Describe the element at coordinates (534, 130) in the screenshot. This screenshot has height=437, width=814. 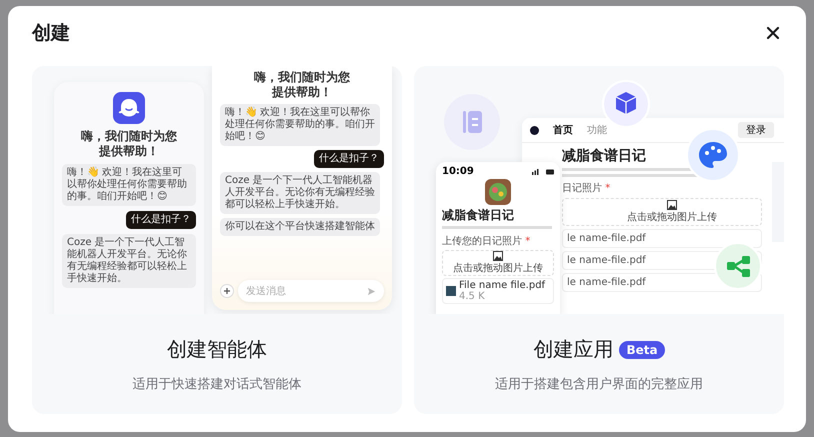
I see `avatar-dot` at that location.